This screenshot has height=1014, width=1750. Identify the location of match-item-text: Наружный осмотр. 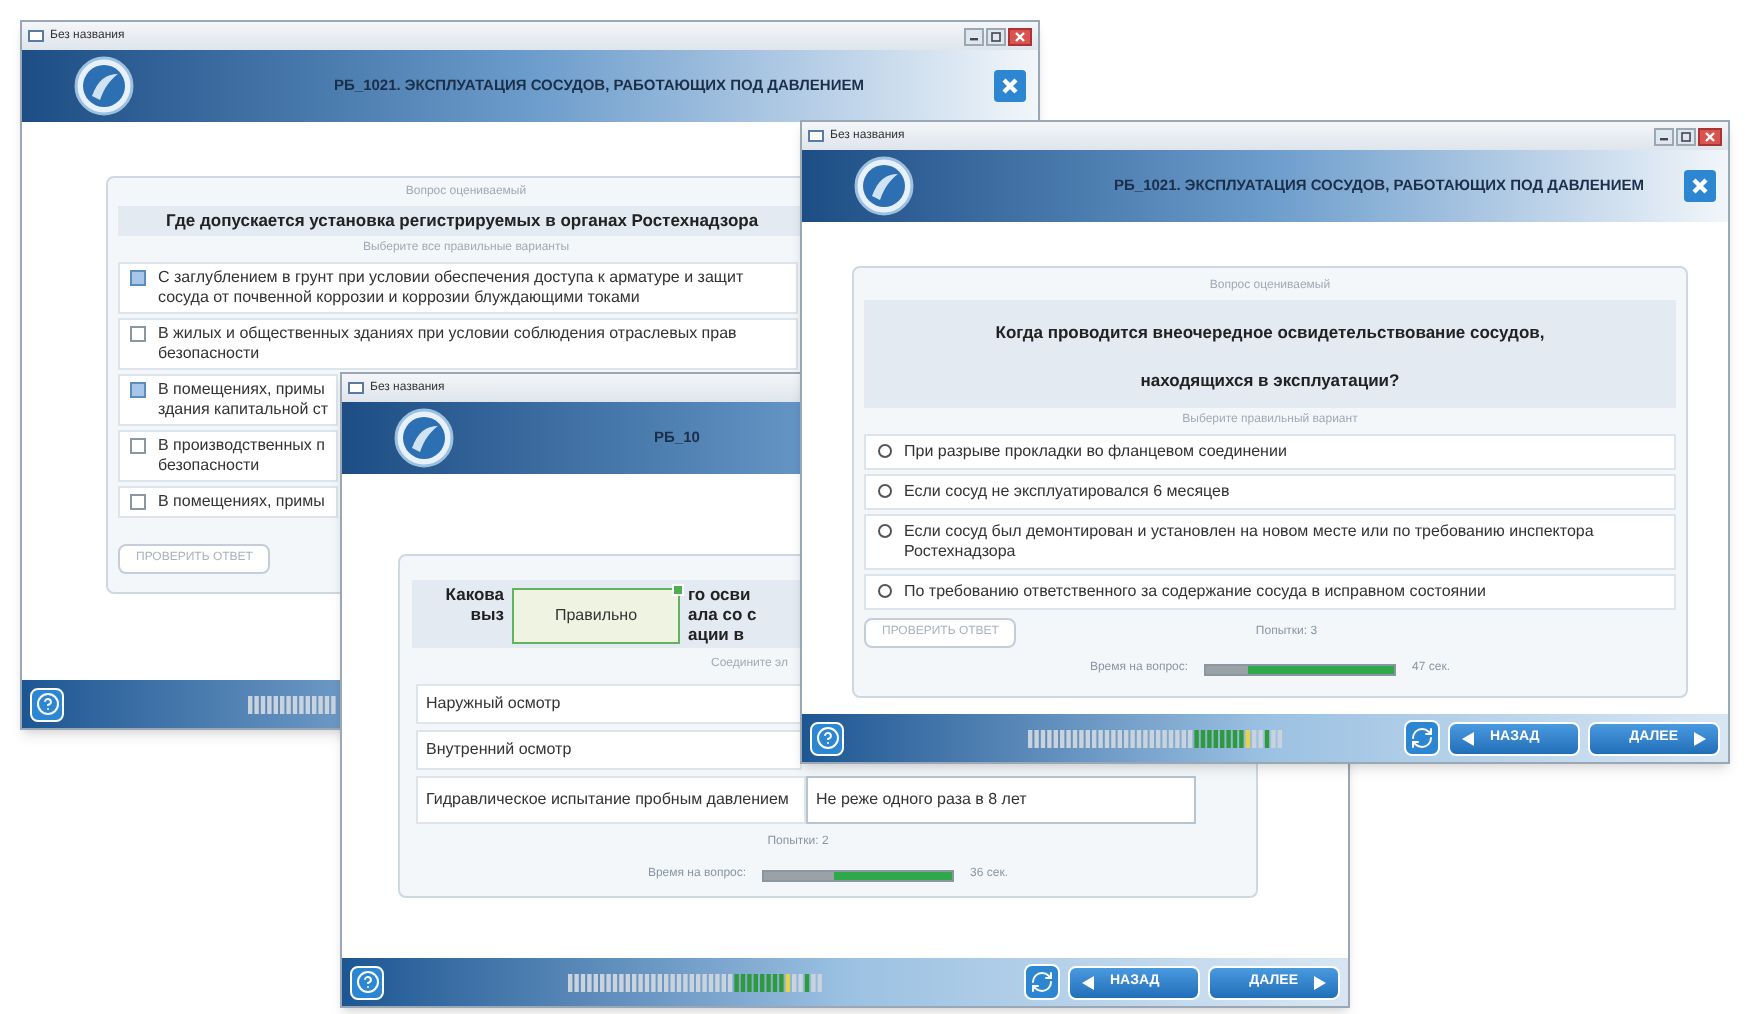
(493, 704).